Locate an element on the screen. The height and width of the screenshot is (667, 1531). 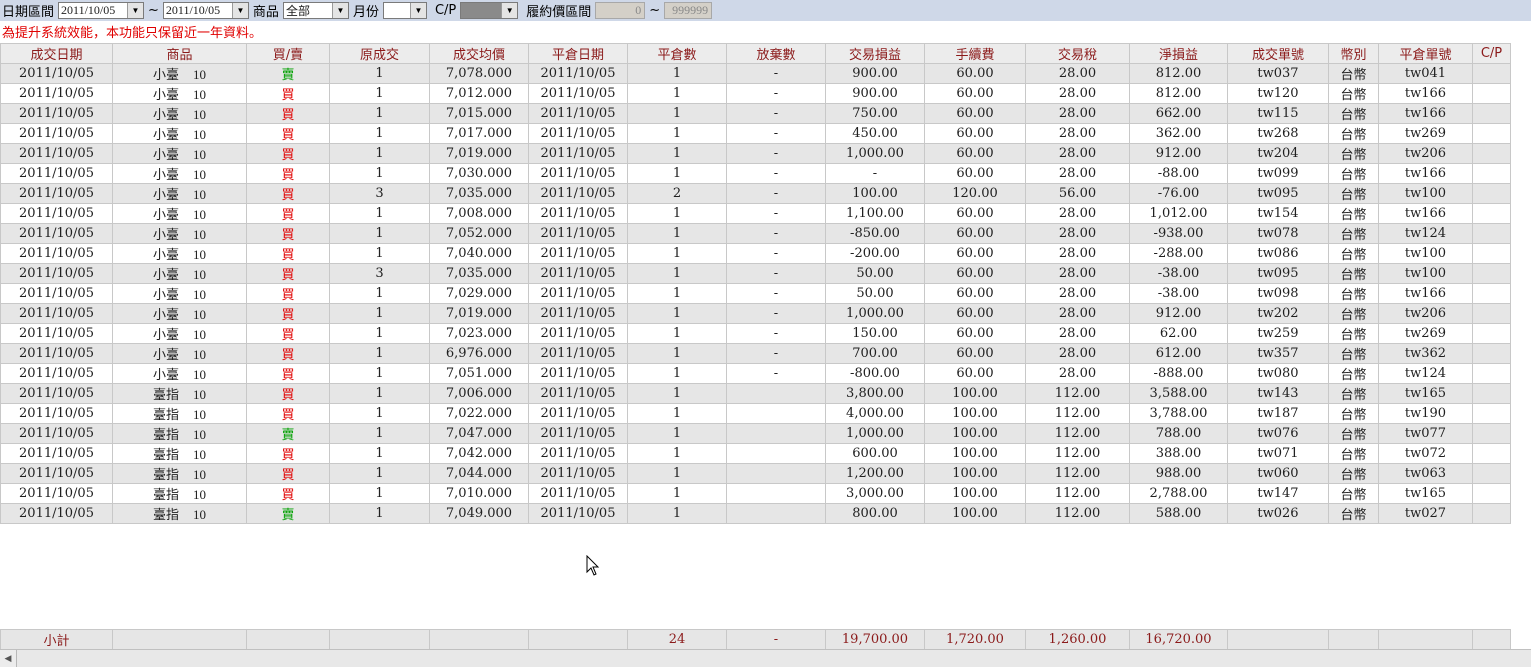
cp-dropdown-icon: ▼ is located at coordinates (509, 10).